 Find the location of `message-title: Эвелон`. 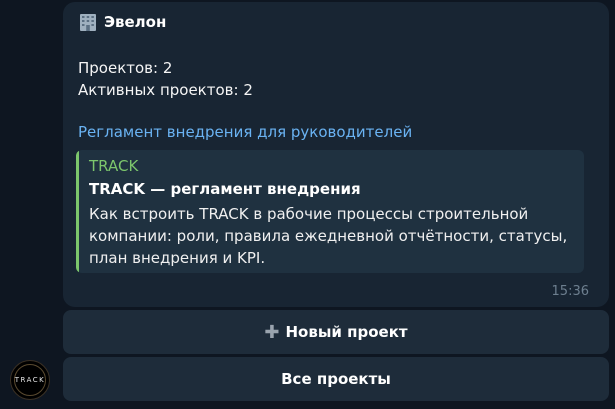

message-title: Эвелон is located at coordinates (135, 22).